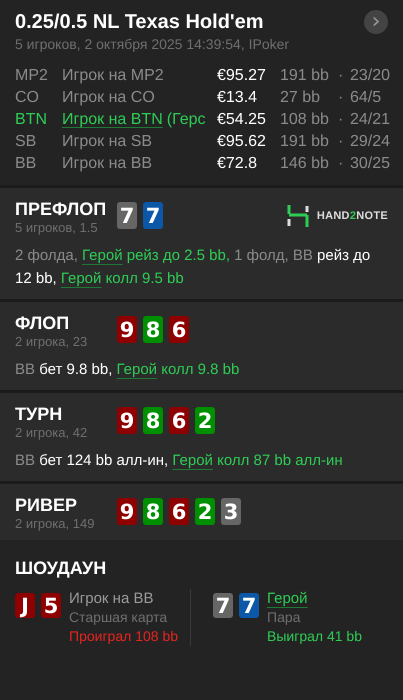 This screenshot has width=403, height=700. I want to click on next-button: ›, so click(376, 22).